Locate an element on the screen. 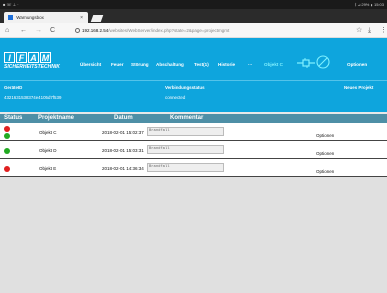  status-icons-left: ■ ☏ ⊥ · is located at coordinates (11, 4).